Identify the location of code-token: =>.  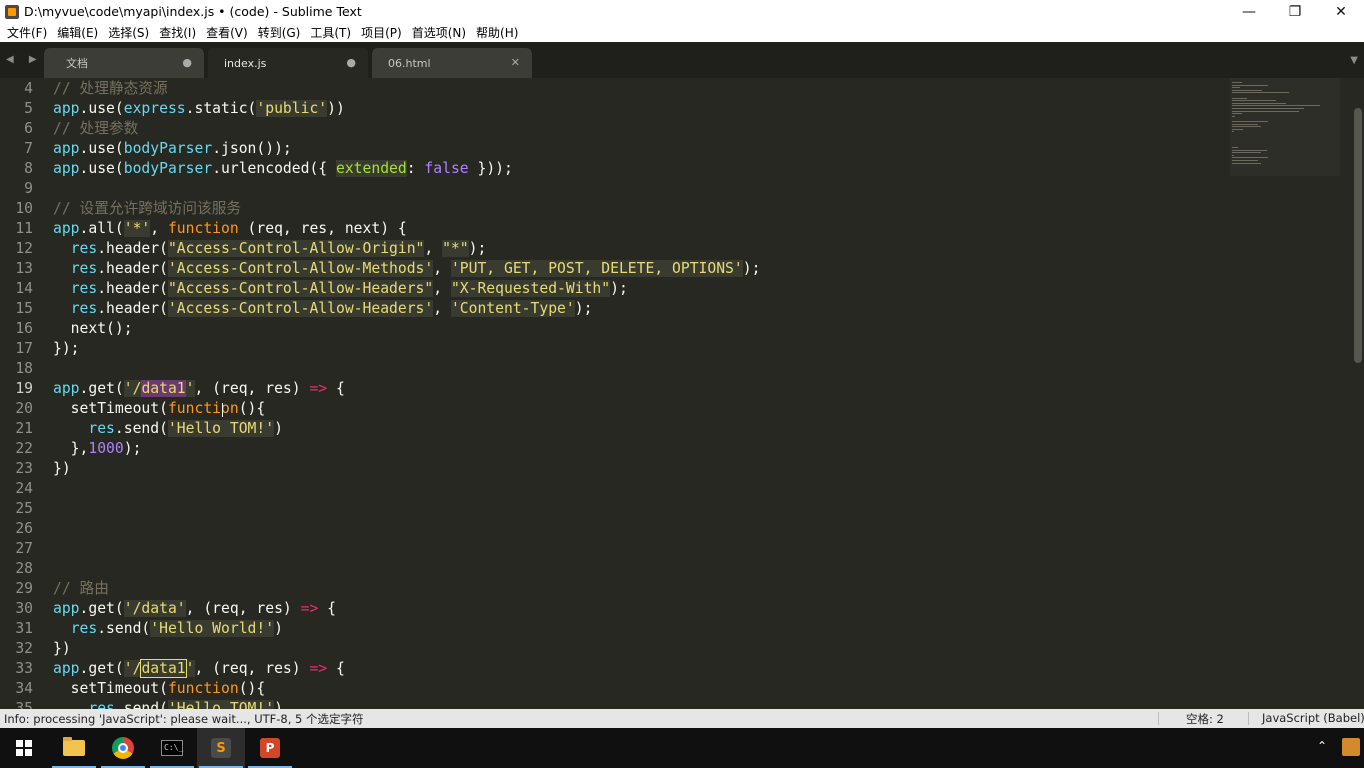
(309, 608).